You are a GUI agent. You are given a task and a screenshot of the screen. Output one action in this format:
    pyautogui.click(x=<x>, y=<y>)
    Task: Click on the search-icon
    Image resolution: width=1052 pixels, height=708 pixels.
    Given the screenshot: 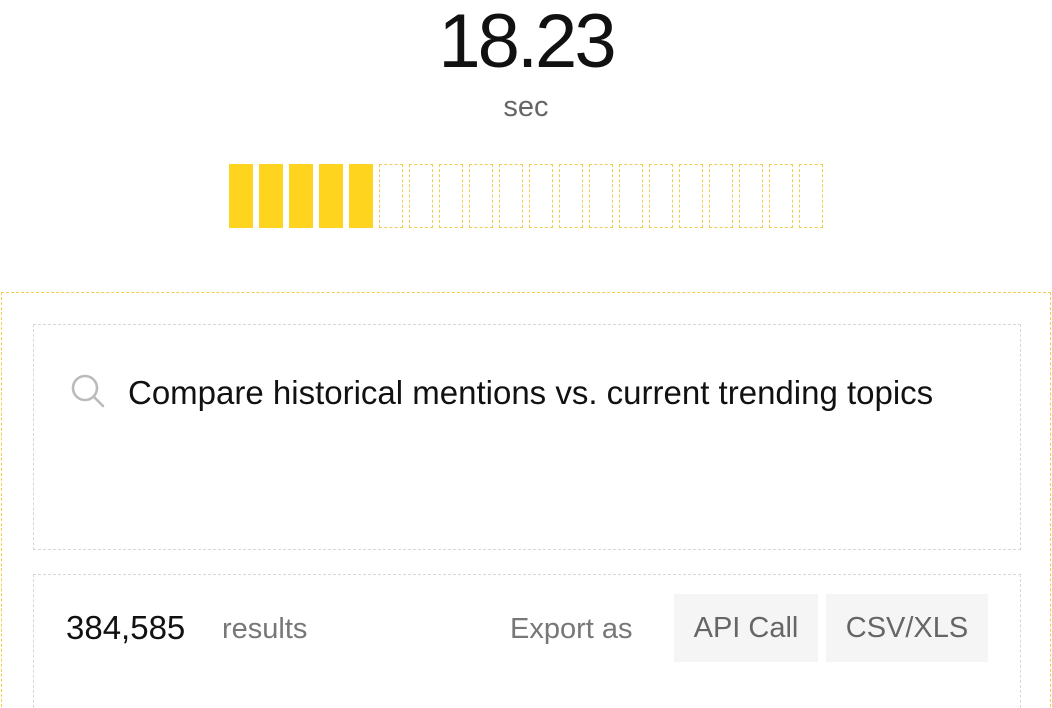 What is the action you would take?
    pyautogui.click(x=88, y=391)
    